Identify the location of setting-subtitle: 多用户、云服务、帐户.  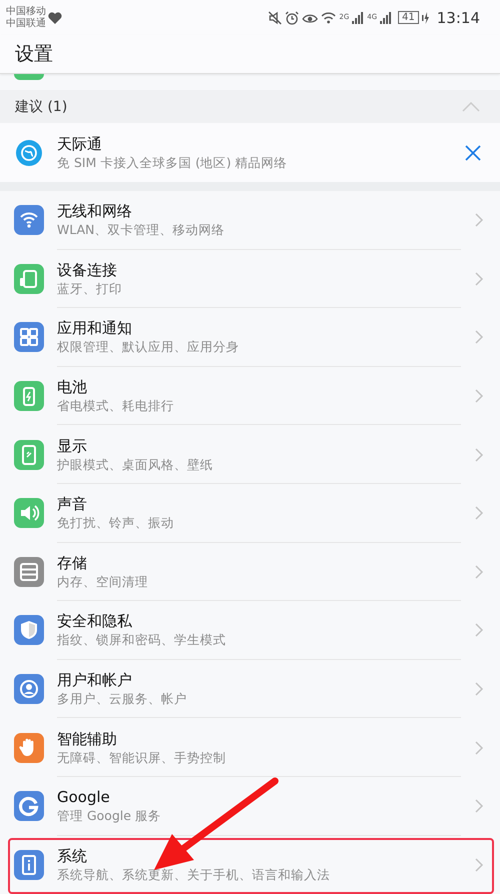
(122, 699).